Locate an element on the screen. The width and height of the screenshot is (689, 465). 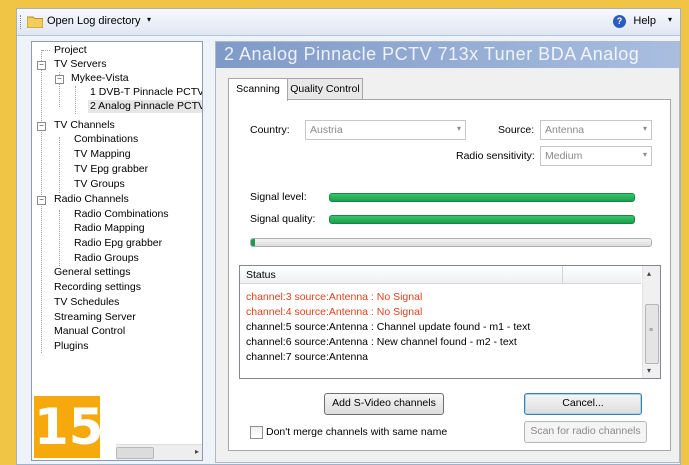
status-vertical-scrollbar: ▴ ≡ ▾ is located at coordinates (651, 322).